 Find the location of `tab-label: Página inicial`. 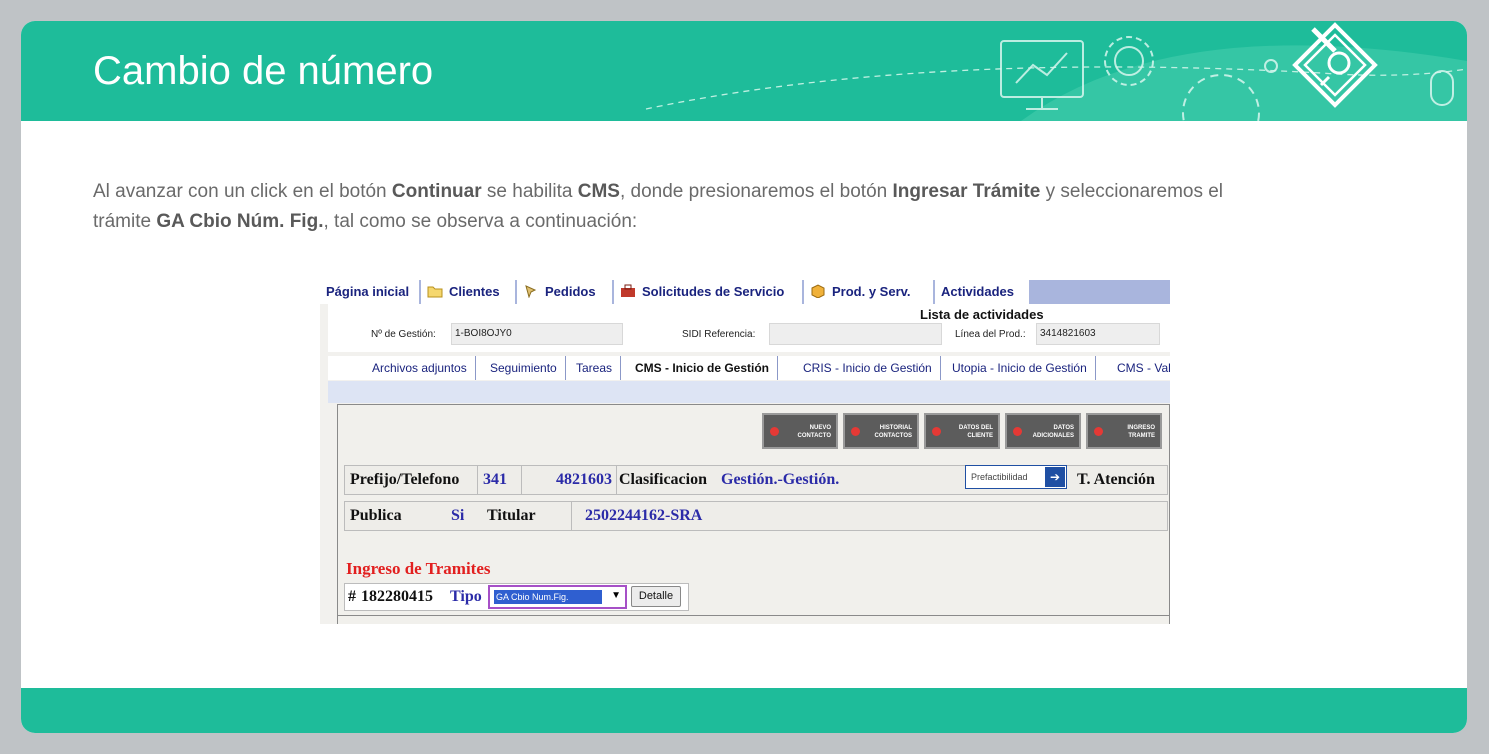

tab-label: Página inicial is located at coordinates (368, 291).